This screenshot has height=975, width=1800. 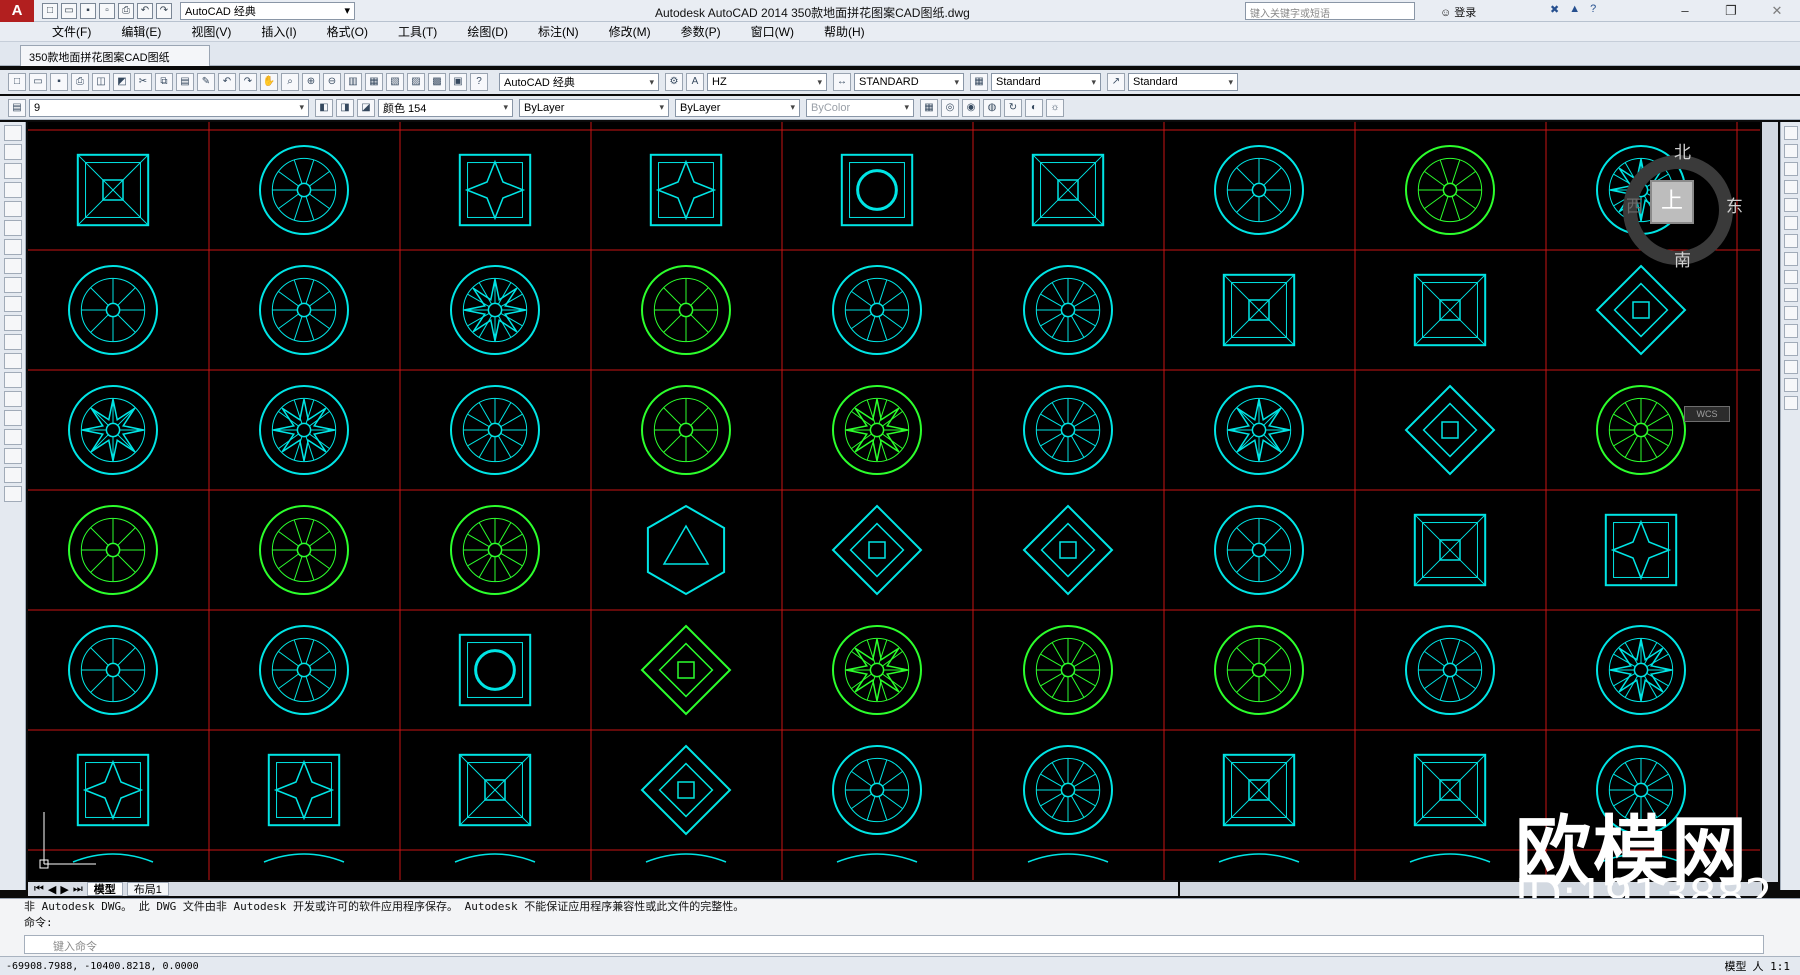 What do you see at coordinates (1790, 367) in the screenshot?
I see `chamfer-icon` at bounding box center [1790, 367].